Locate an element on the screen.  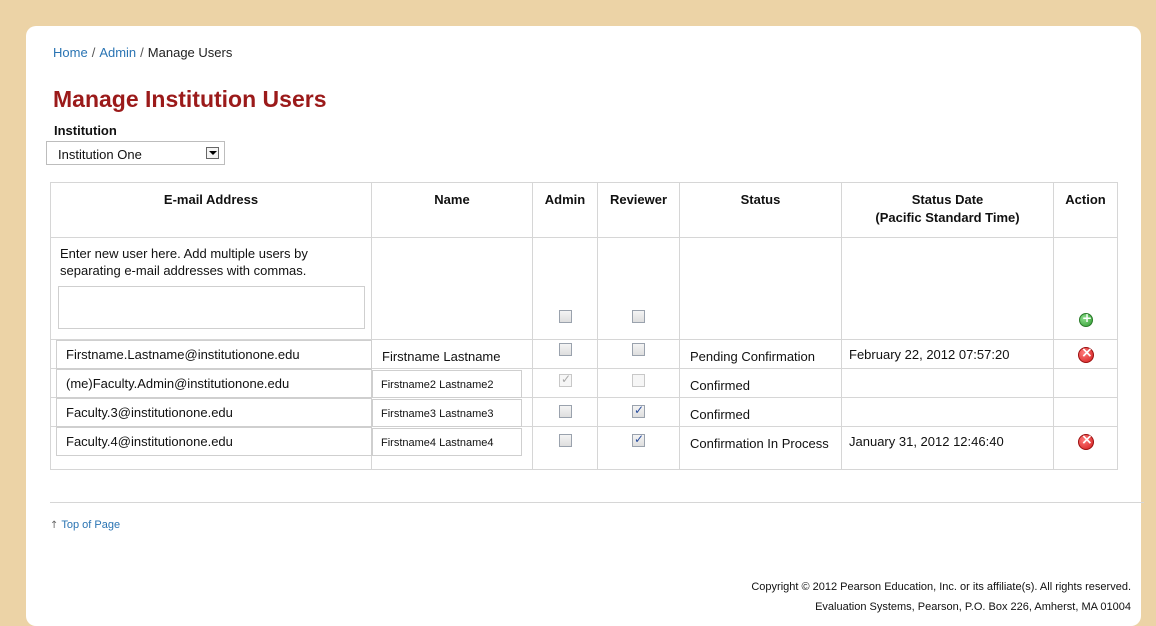
breadcrumb-current: Manage Users is located at coordinates (190, 52).